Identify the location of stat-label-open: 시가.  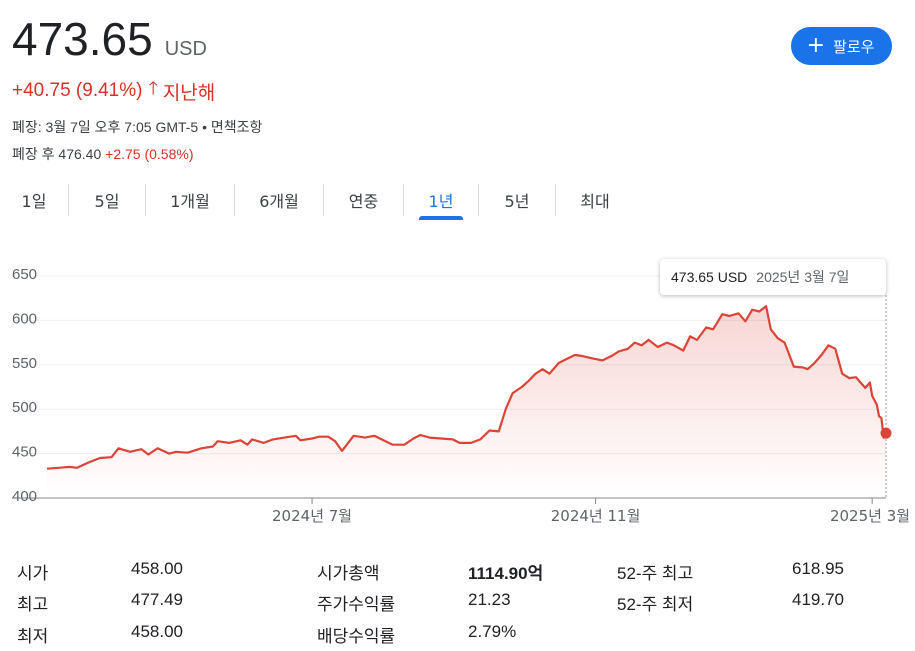
(33, 573).